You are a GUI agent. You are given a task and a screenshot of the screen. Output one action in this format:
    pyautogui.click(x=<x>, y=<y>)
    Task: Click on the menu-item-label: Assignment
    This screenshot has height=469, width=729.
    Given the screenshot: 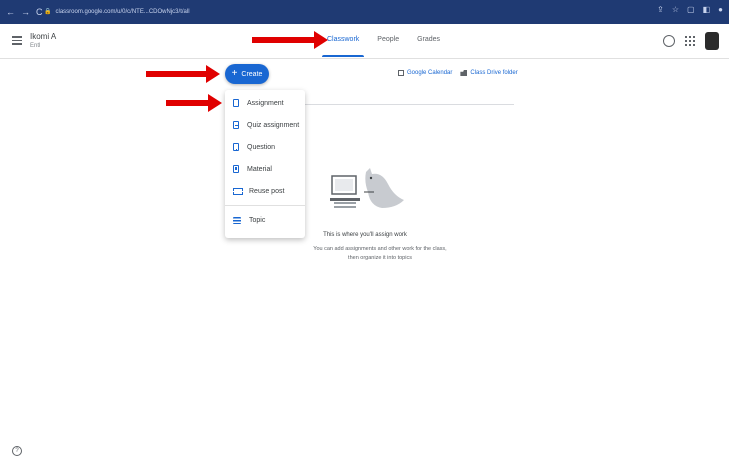 What is the action you would take?
    pyautogui.click(x=265, y=103)
    